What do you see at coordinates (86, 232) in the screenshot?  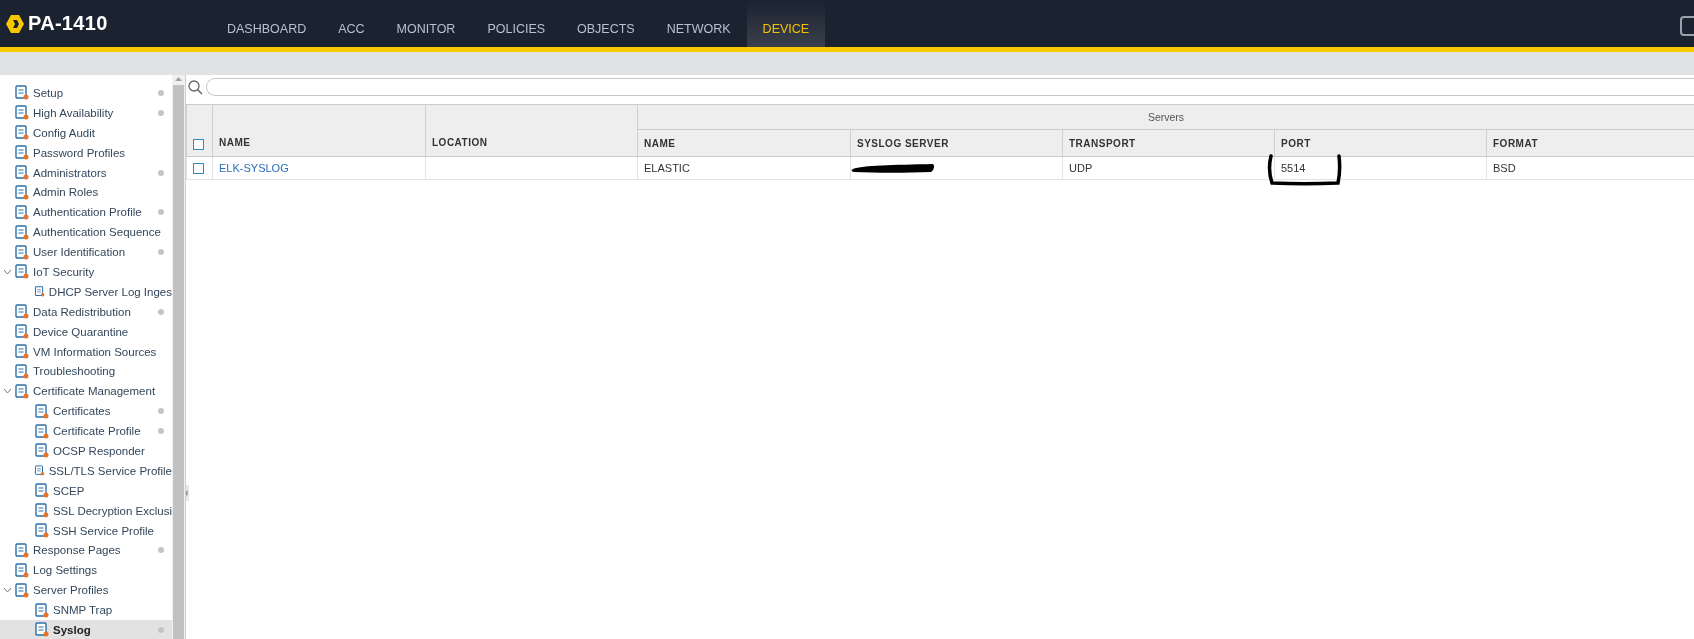 I see `sidebar-item: Authentication Sequence` at bounding box center [86, 232].